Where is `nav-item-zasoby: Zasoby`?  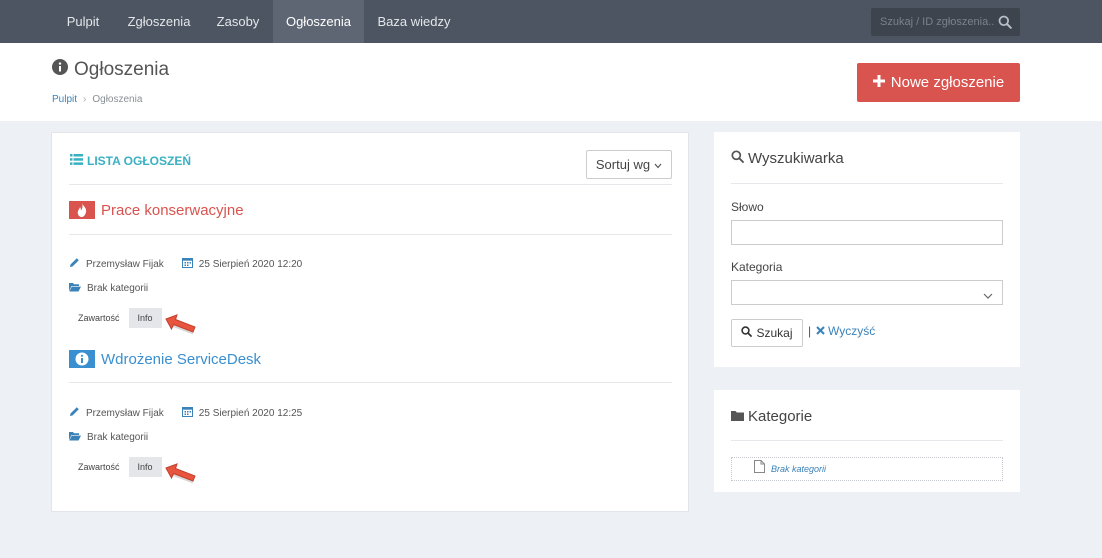
nav-item-zasoby: Zasoby is located at coordinates (238, 21).